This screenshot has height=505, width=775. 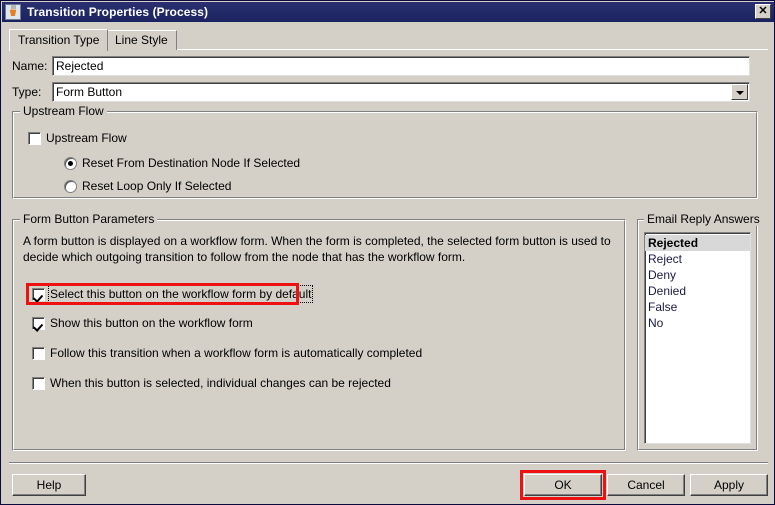 What do you see at coordinates (697, 338) in the screenshot?
I see `email-reply-answers-listbox: Rejected Reject Deny Denied False No` at bounding box center [697, 338].